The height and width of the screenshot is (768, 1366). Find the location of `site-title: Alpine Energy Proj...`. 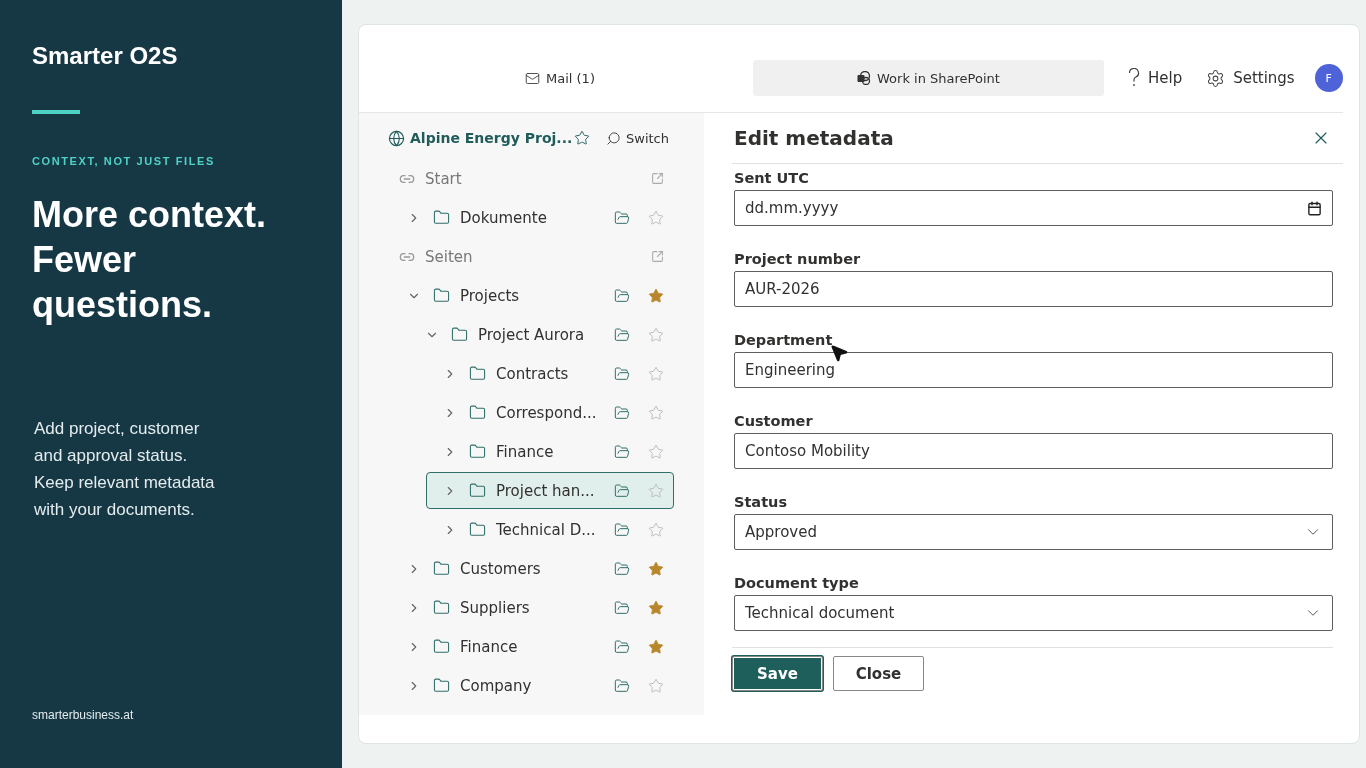

site-title: Alpine Energy Proj... is located at coordinates (492, 138).